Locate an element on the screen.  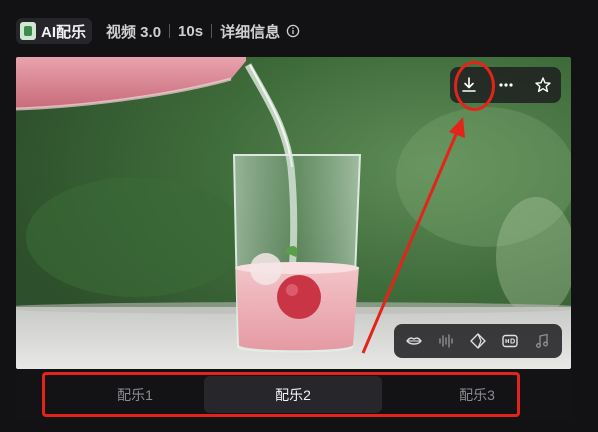
hd-button is located at coordinates (510, 341).